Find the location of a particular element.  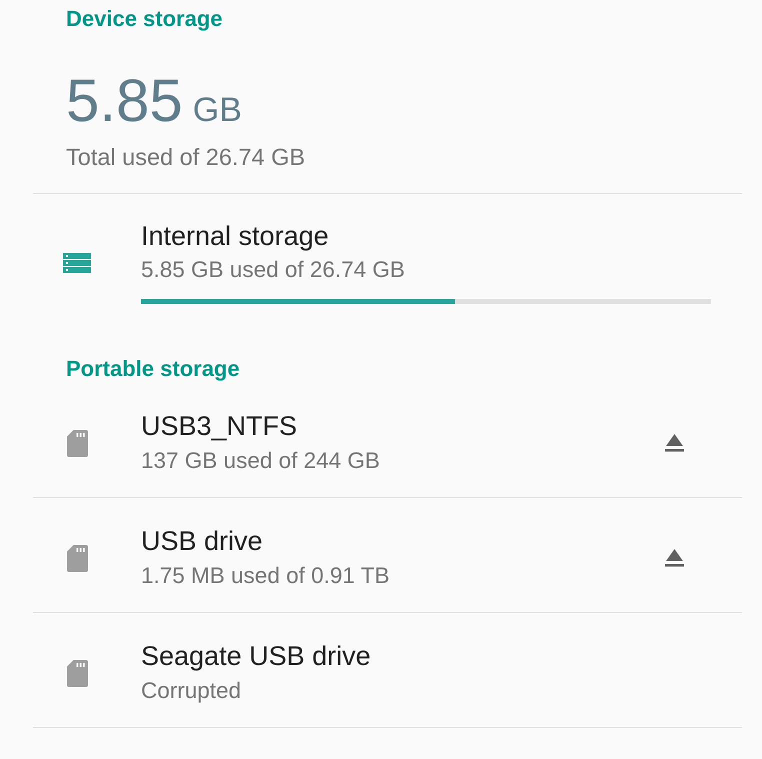

storage-icon is located at coordinates (77, 262).